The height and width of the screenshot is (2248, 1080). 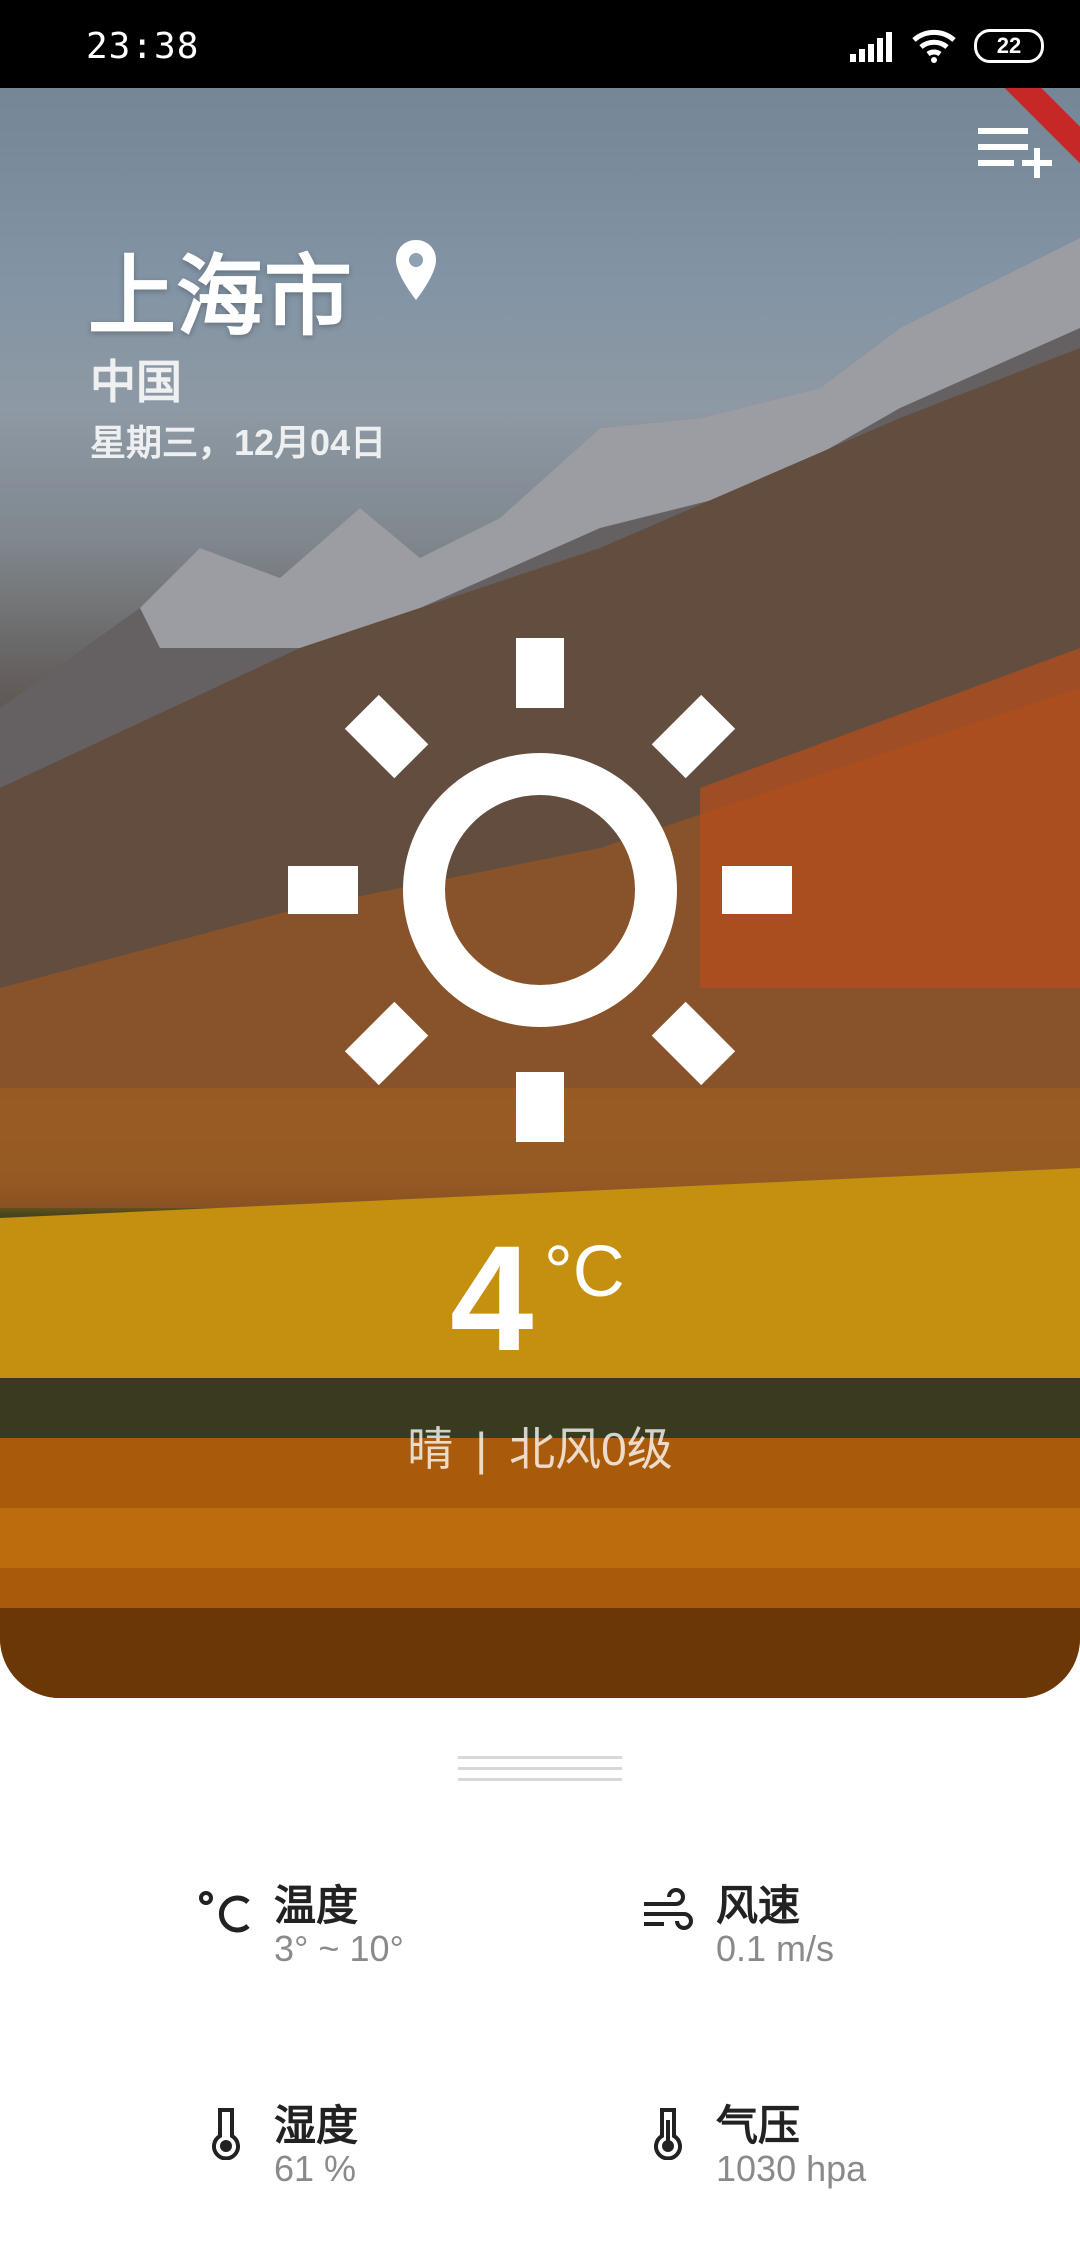 I want to click on info-value: 61 %, so click(x=315, y=2168).